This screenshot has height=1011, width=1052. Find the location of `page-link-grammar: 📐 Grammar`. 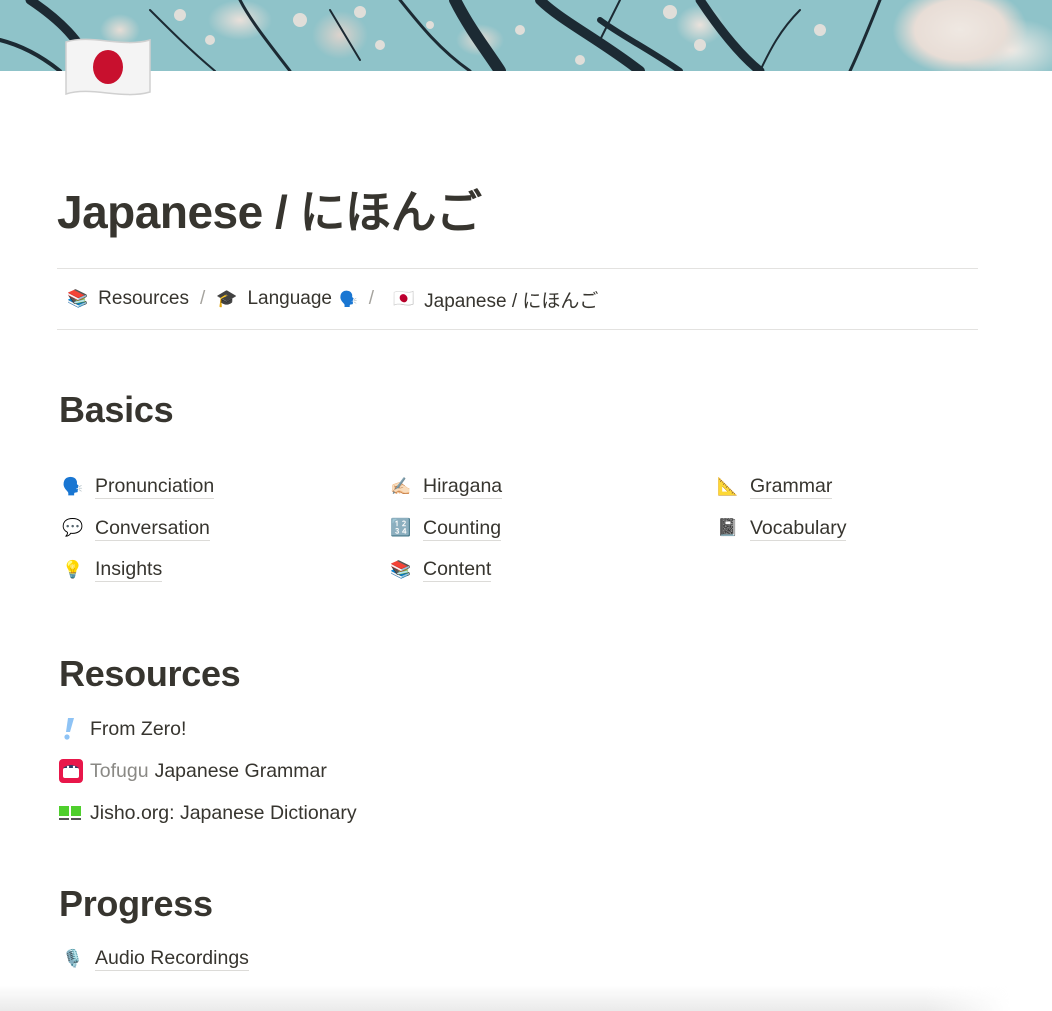

page-link-grammar: 📐 Grammar is located at coordinates (867, 487).